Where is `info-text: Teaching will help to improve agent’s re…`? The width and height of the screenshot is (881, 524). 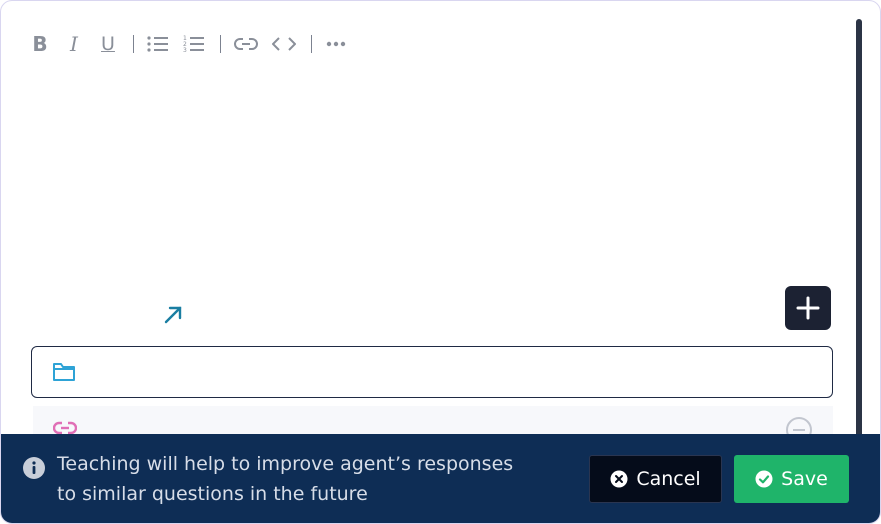 info-text: Teaching will help to improve agent’s re… is located at coordinates (285, 479).